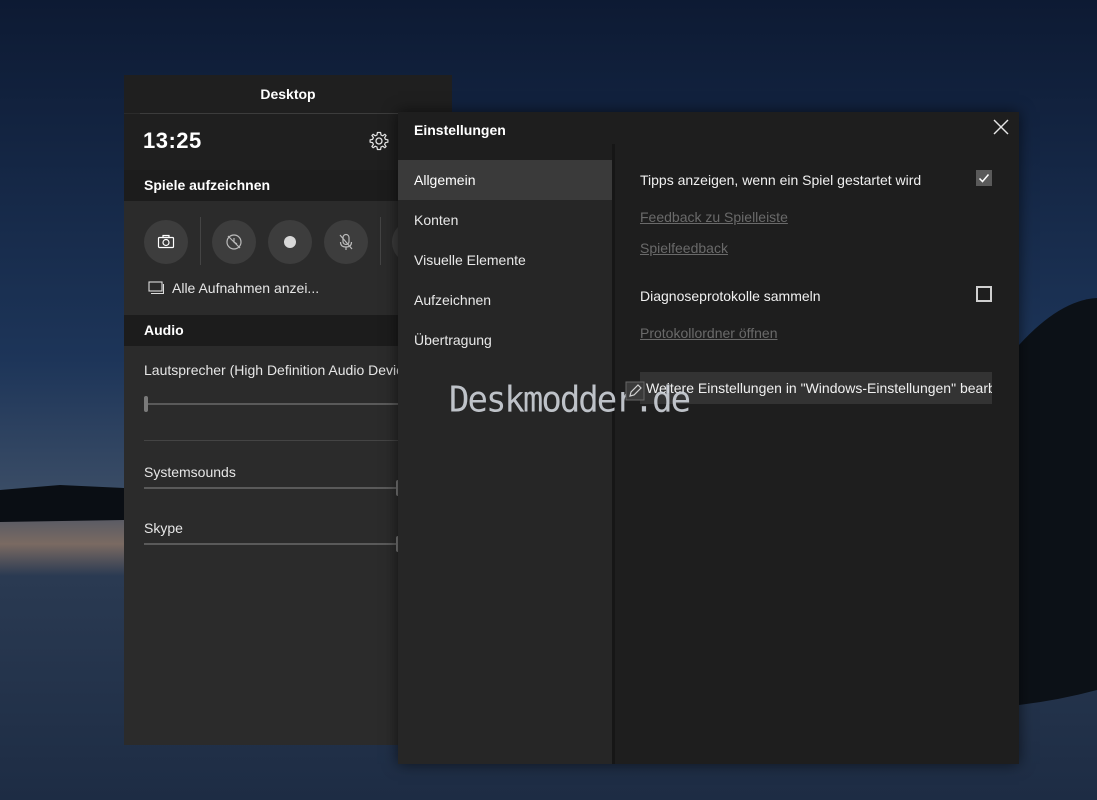 This screenshot has width=1097, height=800. I want to click on nav-item-uebertragung: Übertragung, so click(505, 340).